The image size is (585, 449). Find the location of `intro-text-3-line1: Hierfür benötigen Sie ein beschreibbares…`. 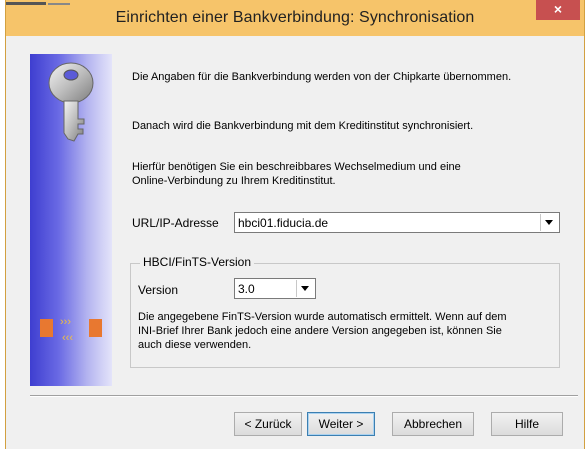

intro-text-3-line1: Hierfür benötigen Sie ein beschreibbares… is located at coordinates (296, 167).